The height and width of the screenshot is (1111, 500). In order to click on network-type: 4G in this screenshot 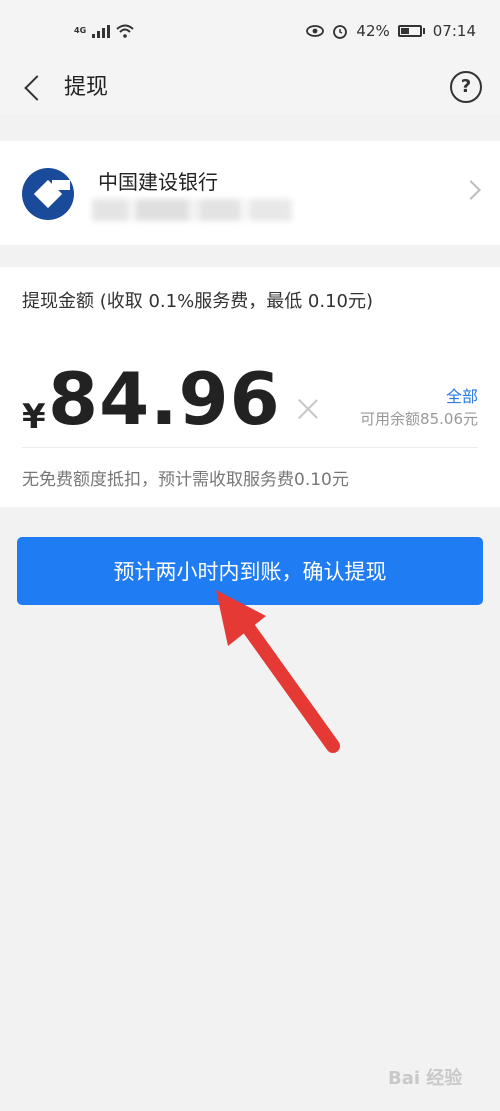, I will do `click(80, 30)`.